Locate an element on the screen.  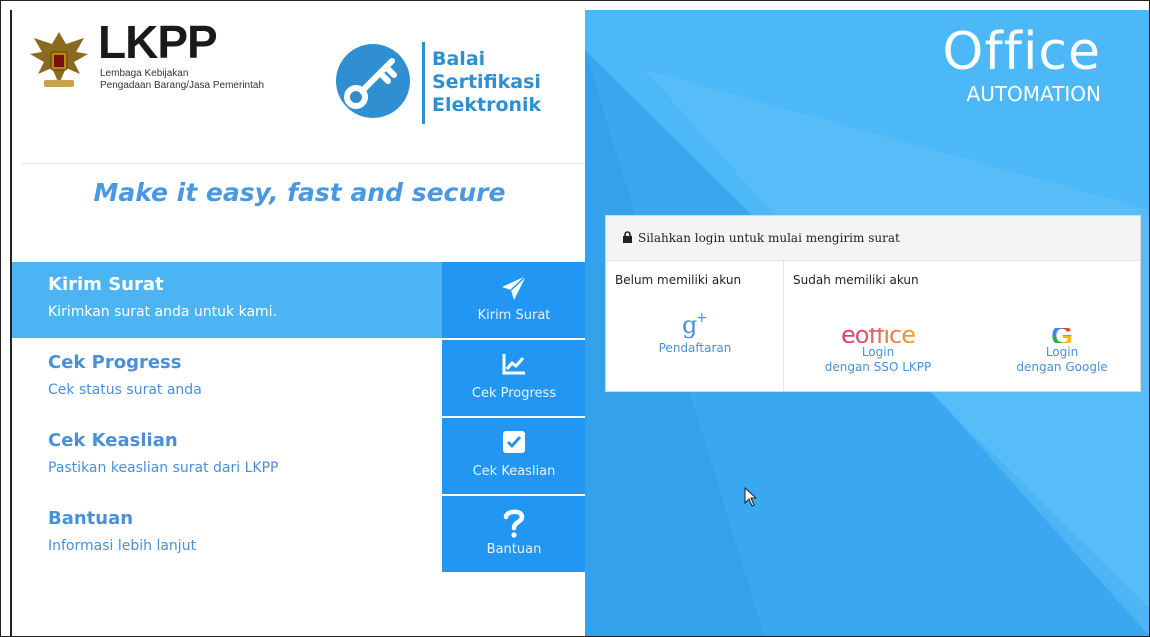
menu-item-title: Cek Progress is located at coordinates (115, 362).